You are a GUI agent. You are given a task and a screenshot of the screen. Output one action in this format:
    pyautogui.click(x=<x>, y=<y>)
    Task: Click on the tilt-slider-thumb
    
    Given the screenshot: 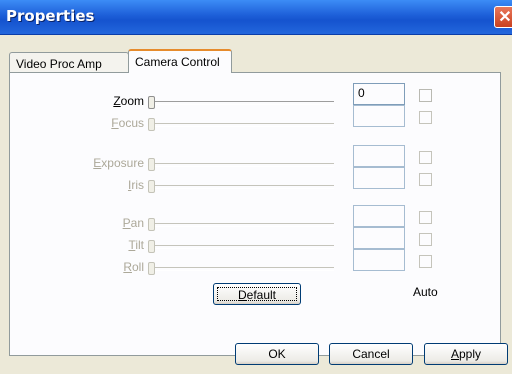 What is the action you would take?
    pyautogui.click(x=151, y=246)
    